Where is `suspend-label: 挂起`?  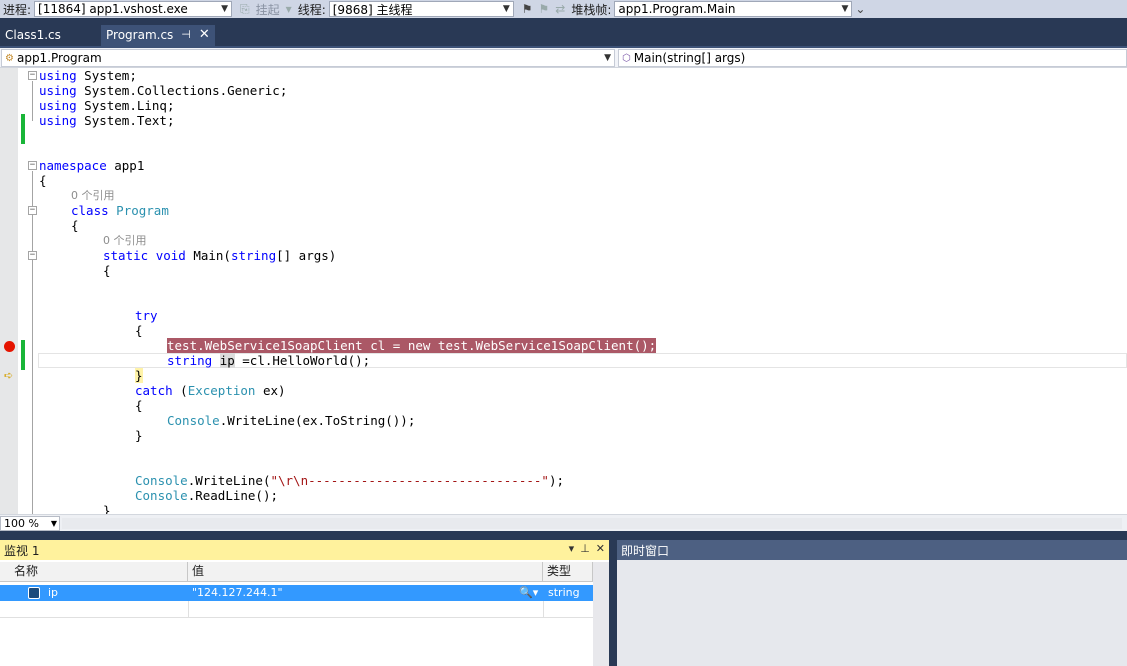
suspend-label: 挂起 is located at coordinates (267, 9).